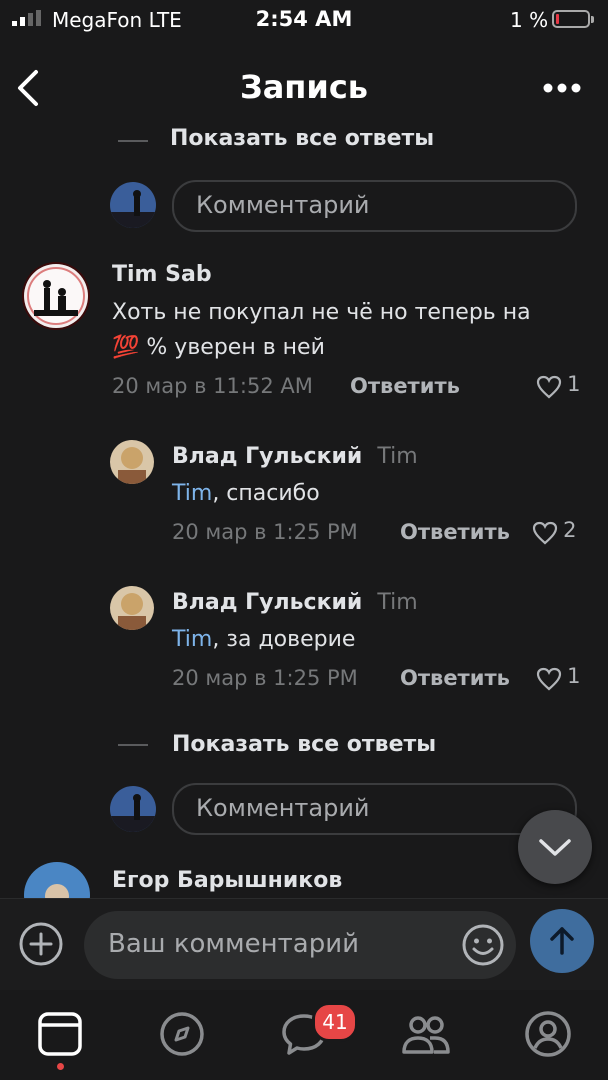 Image resolution: width=608 pixels, height=1080 pixels. Describe the element at coordinates (321, 312) in the screenshot. I see `comment-text-line: Хоть не покупал не чё но теперь на` at that location.